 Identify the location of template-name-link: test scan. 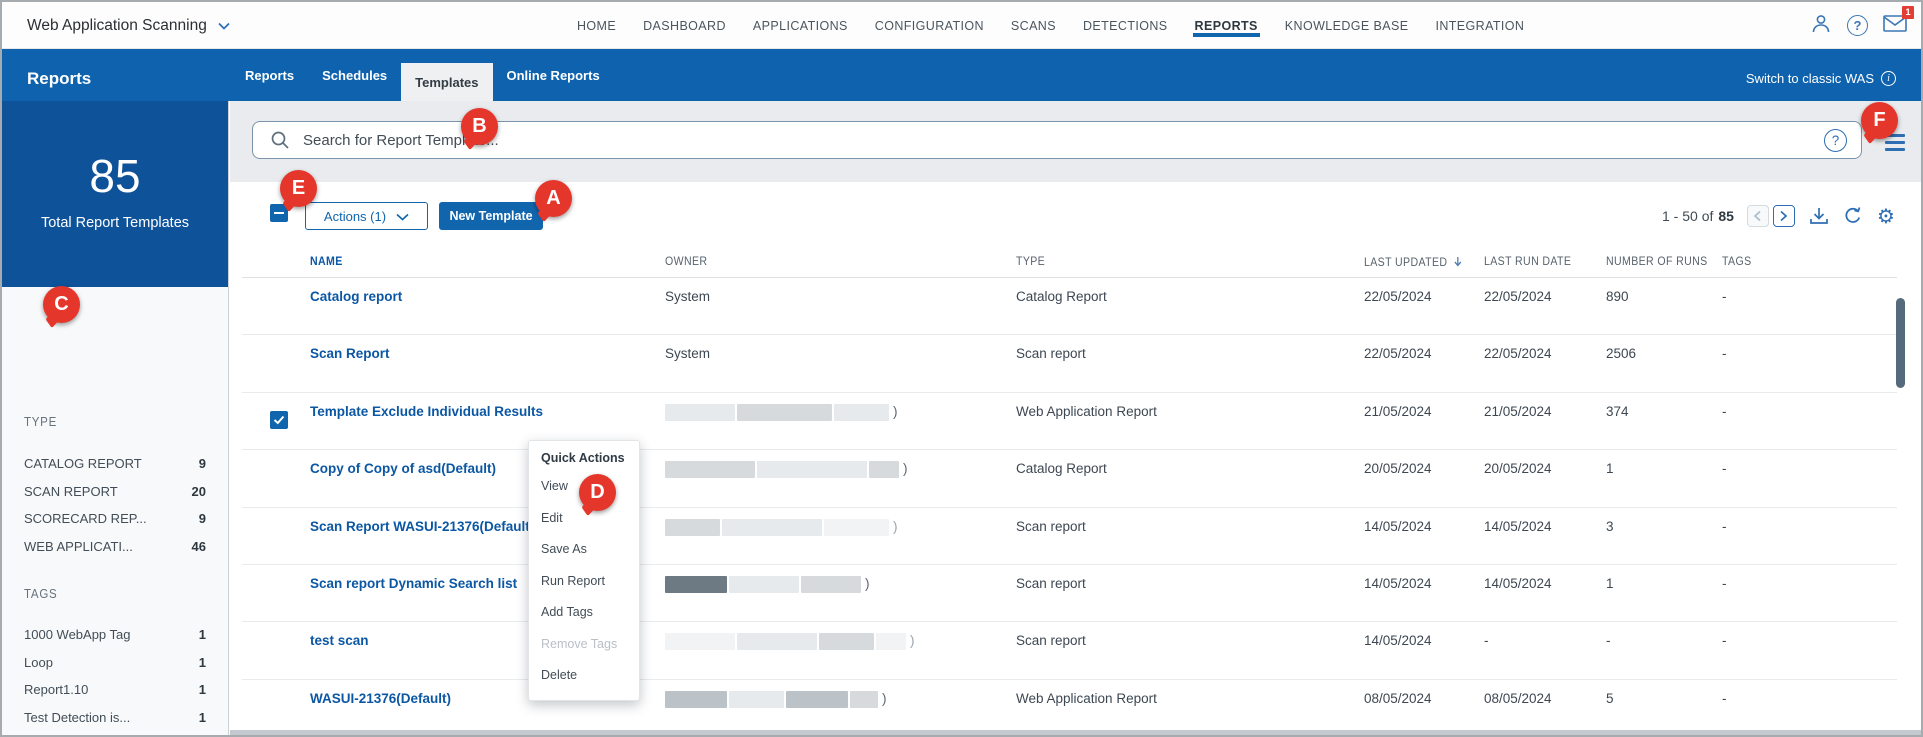
(339, 640).